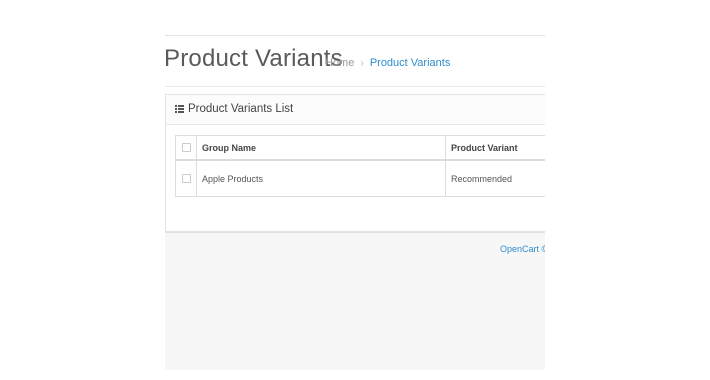  What do you see at coordinates (241, 109) in the screenshot?
I see `panel-title: Product Variants List` at bounding box center [241, 109].